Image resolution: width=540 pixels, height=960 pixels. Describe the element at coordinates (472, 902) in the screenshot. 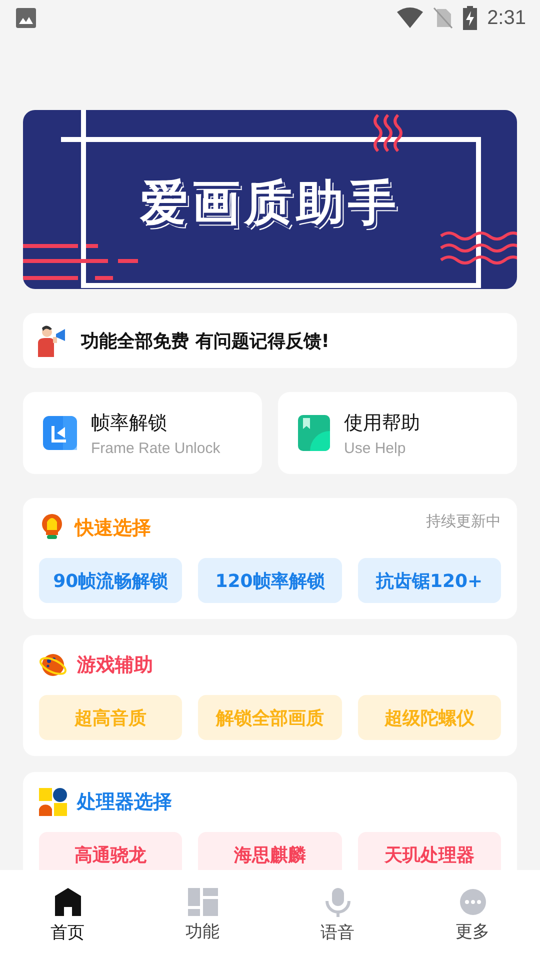

I see `more-icon` at that location.